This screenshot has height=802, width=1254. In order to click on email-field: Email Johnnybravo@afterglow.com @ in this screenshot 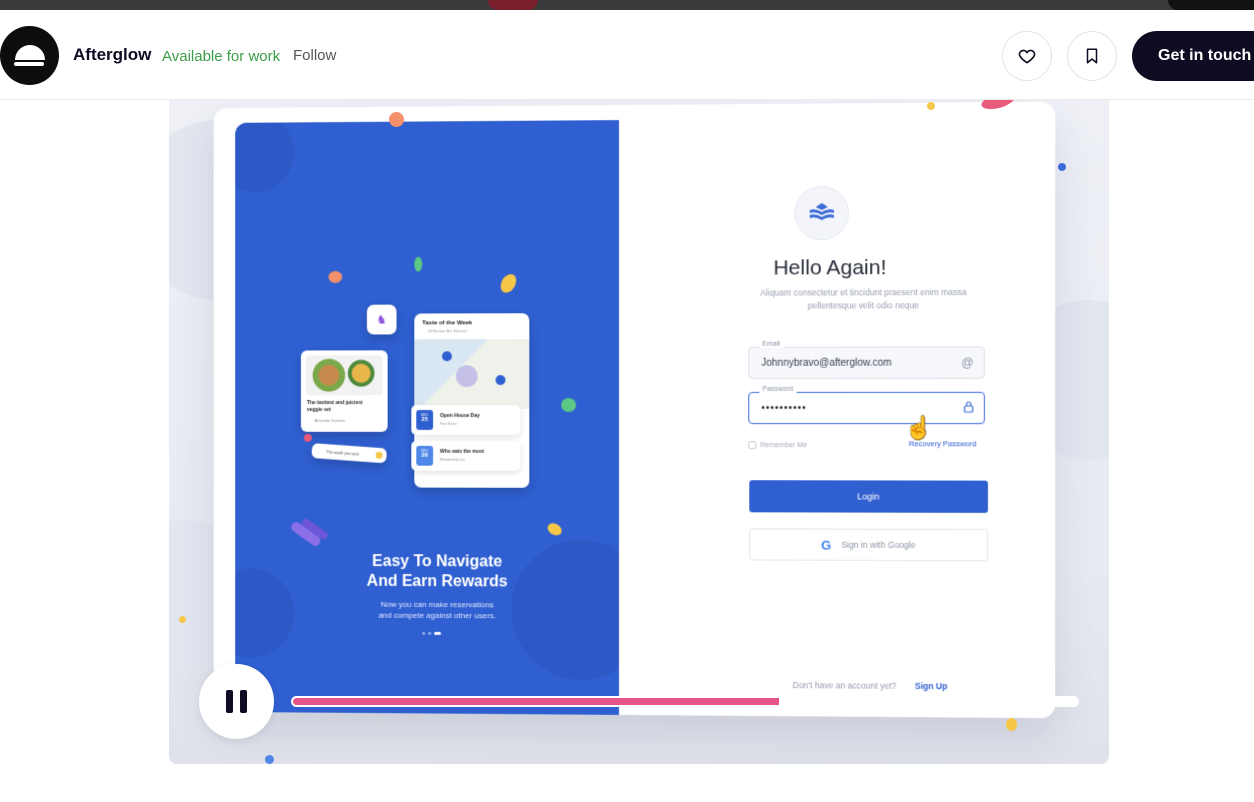, I will do `click(866, 359)`.